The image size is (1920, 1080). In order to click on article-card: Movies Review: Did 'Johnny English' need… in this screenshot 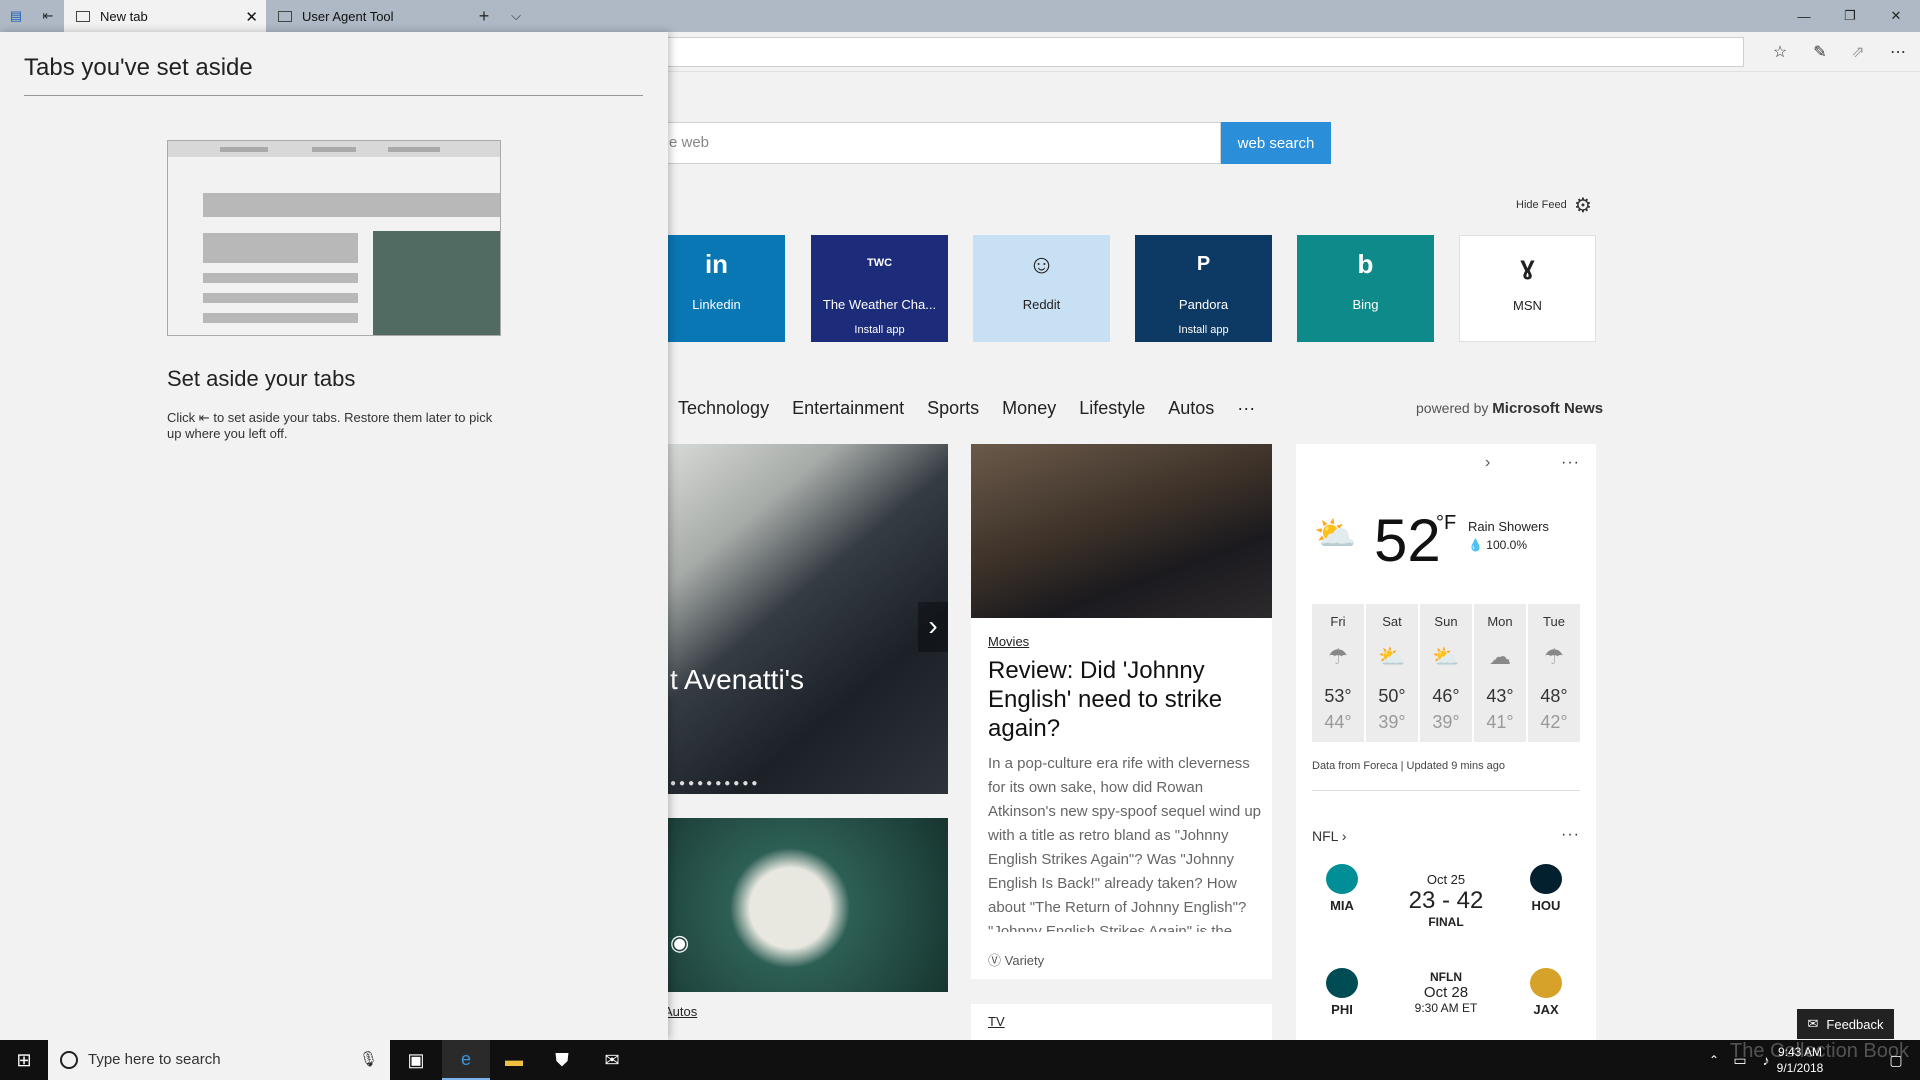, I will do `click(1121, 711)`.